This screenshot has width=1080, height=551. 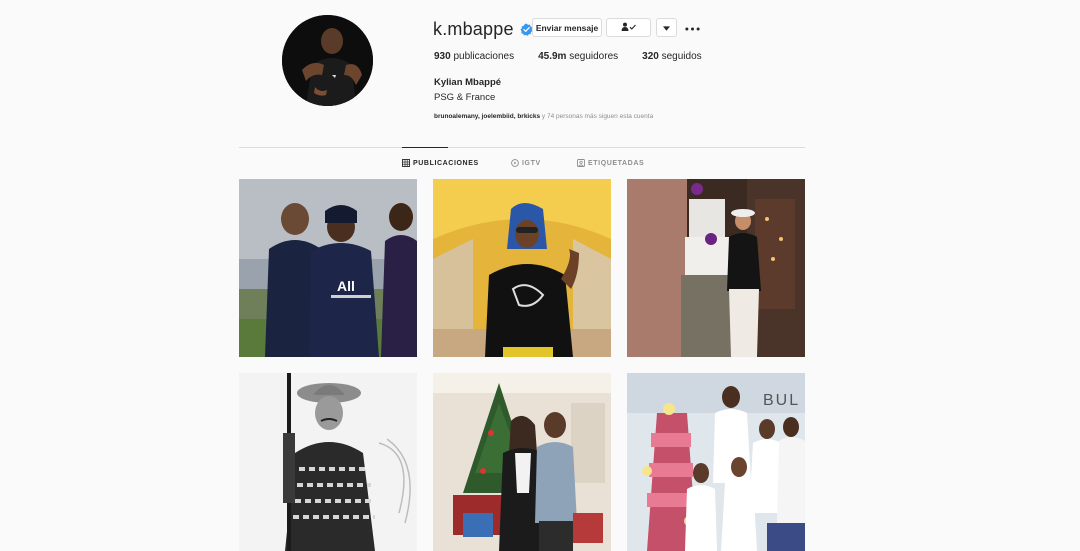 I want to click on post-thumbnail: All, so click(x=328, y=268).